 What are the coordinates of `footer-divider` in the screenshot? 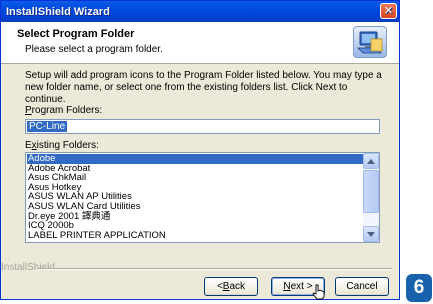 It's located at (214, 269).